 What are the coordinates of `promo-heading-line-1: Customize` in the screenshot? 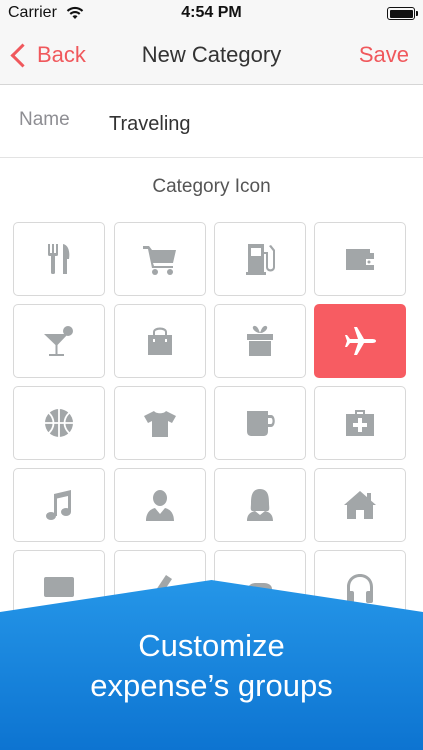 It's located at (211, 645).